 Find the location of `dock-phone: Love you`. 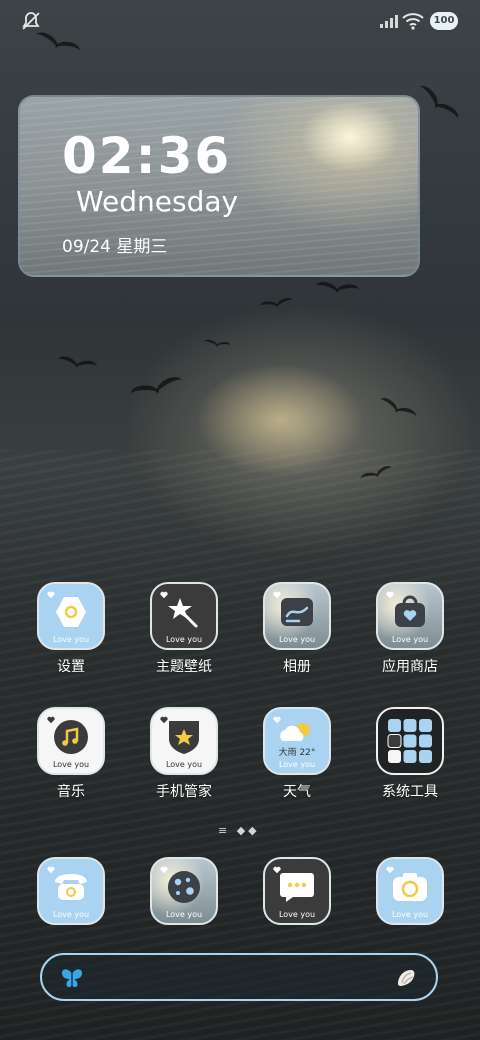

dock-phone: Love you is located at coordinates (71, 891).